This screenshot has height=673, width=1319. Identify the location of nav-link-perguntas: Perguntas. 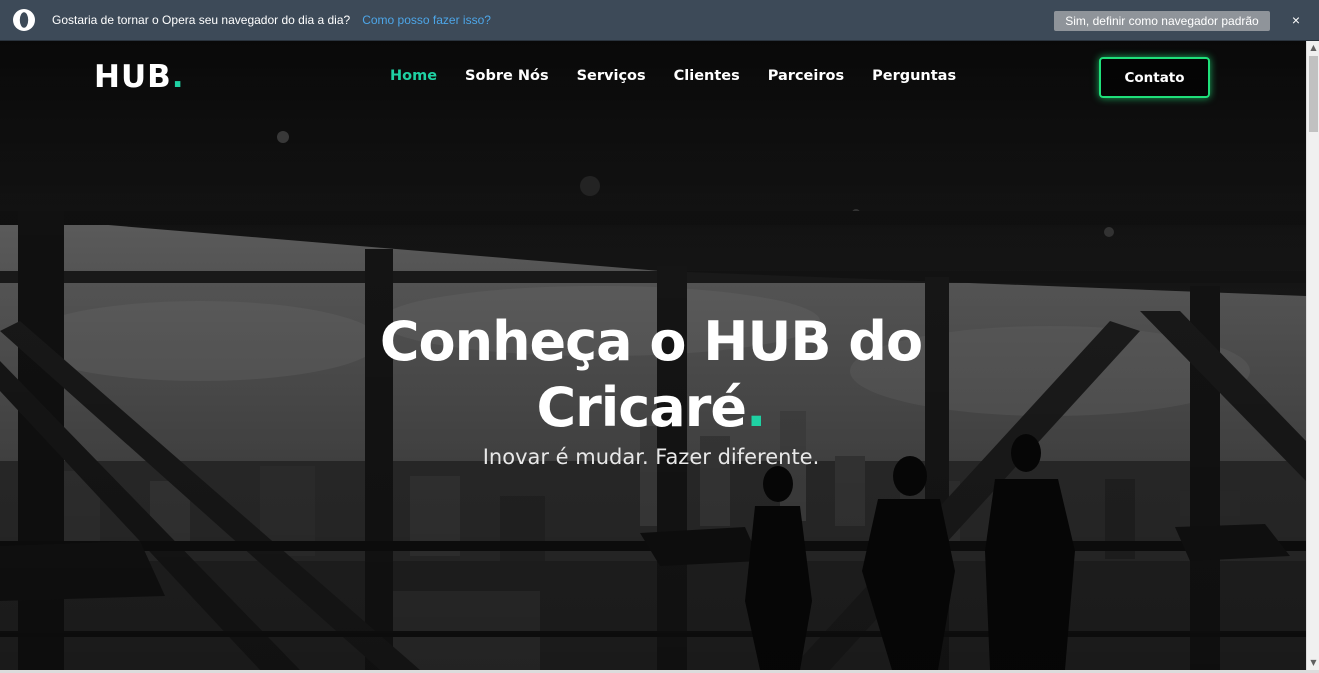
(914, 76).